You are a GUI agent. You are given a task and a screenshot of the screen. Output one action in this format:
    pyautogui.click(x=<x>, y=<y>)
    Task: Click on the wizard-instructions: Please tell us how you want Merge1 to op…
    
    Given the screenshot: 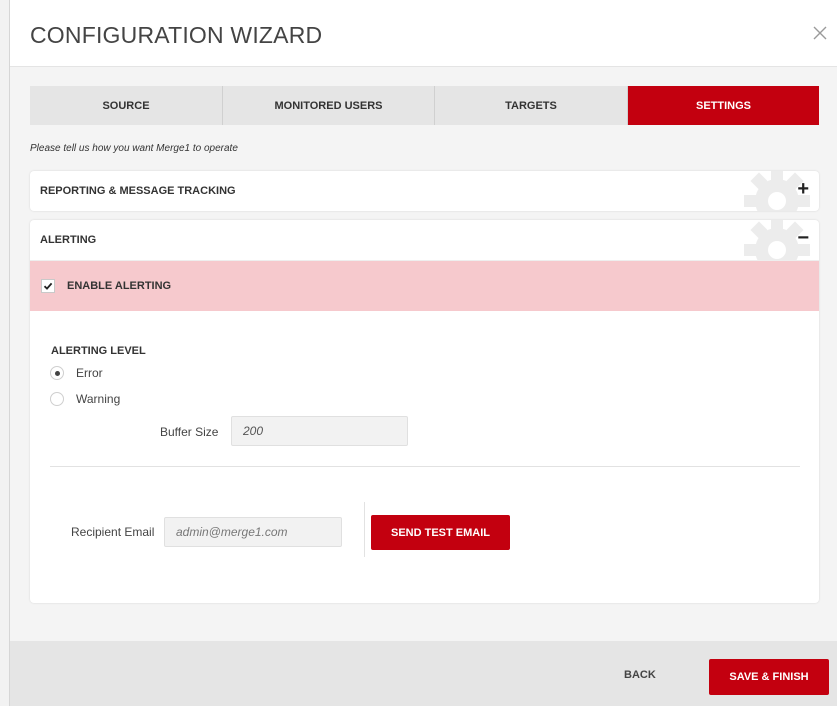 What is the action you would take?
    pyautogui.click(x=134, y=148)
    